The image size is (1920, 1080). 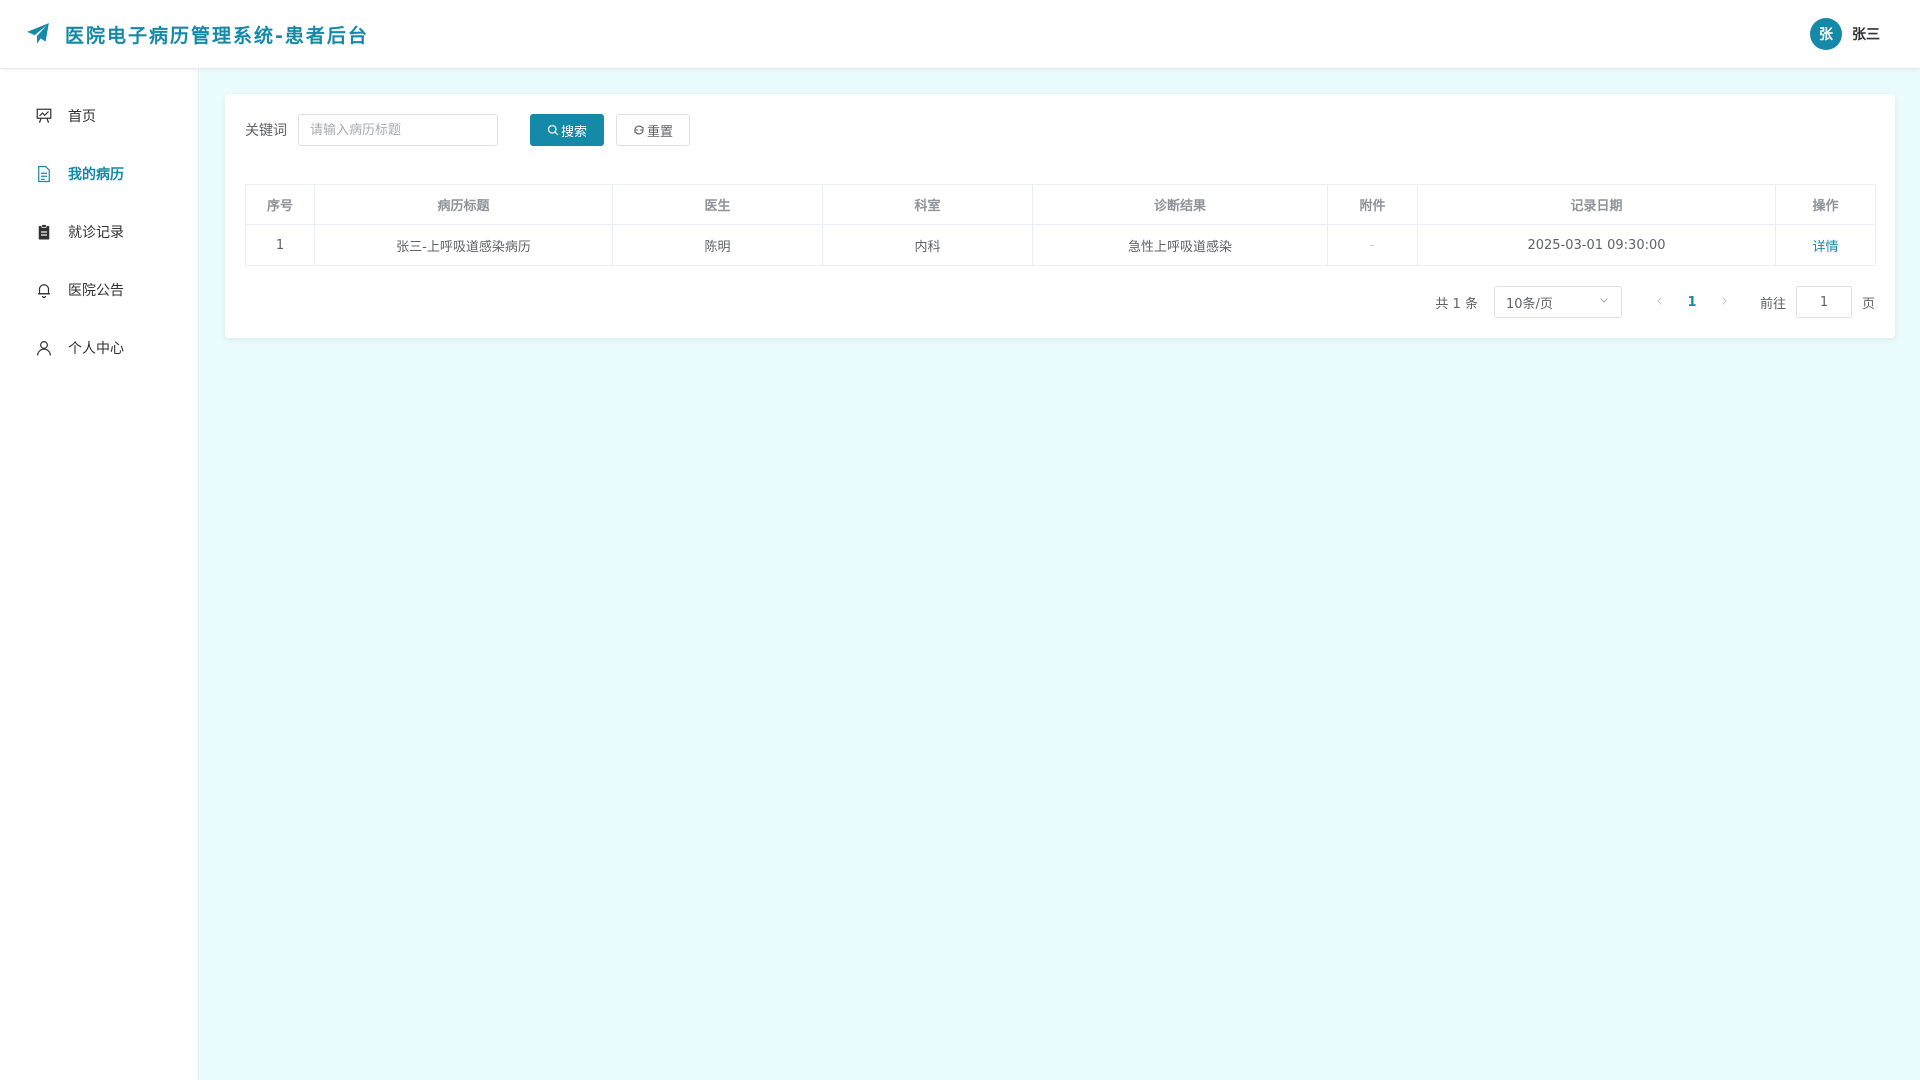 What do you see at coordinates (1372, 204) in the screenshot?
I see `column-header-attachment: 附件` at bounding box center [1372, 204].